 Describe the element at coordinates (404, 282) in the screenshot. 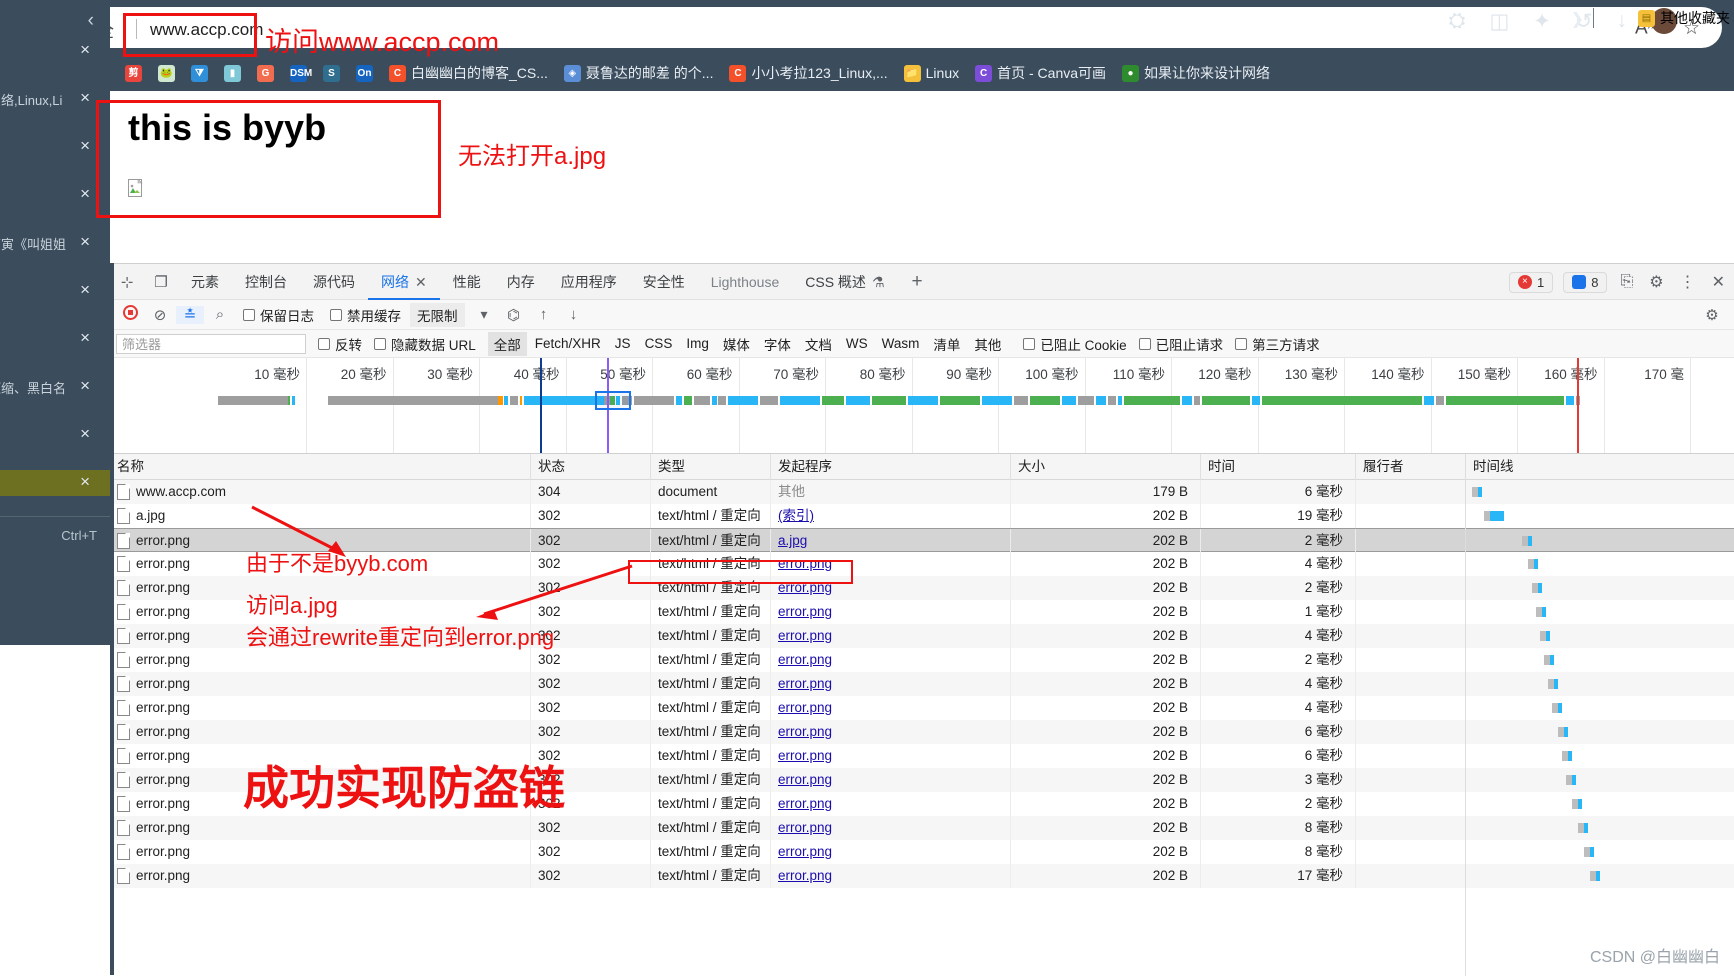

I see `devtools-tab: 网络 ✕` at that location.